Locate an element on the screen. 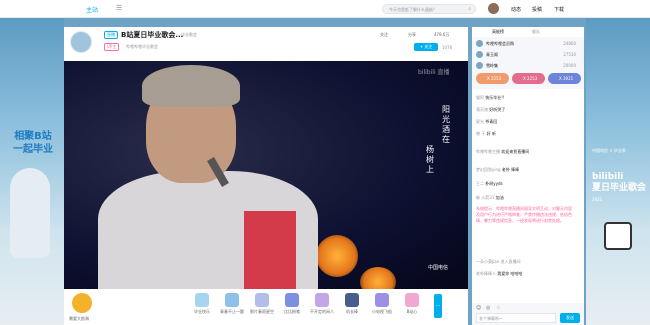  more-gifts-button: ⋯ is located at coordinates (438, 306).